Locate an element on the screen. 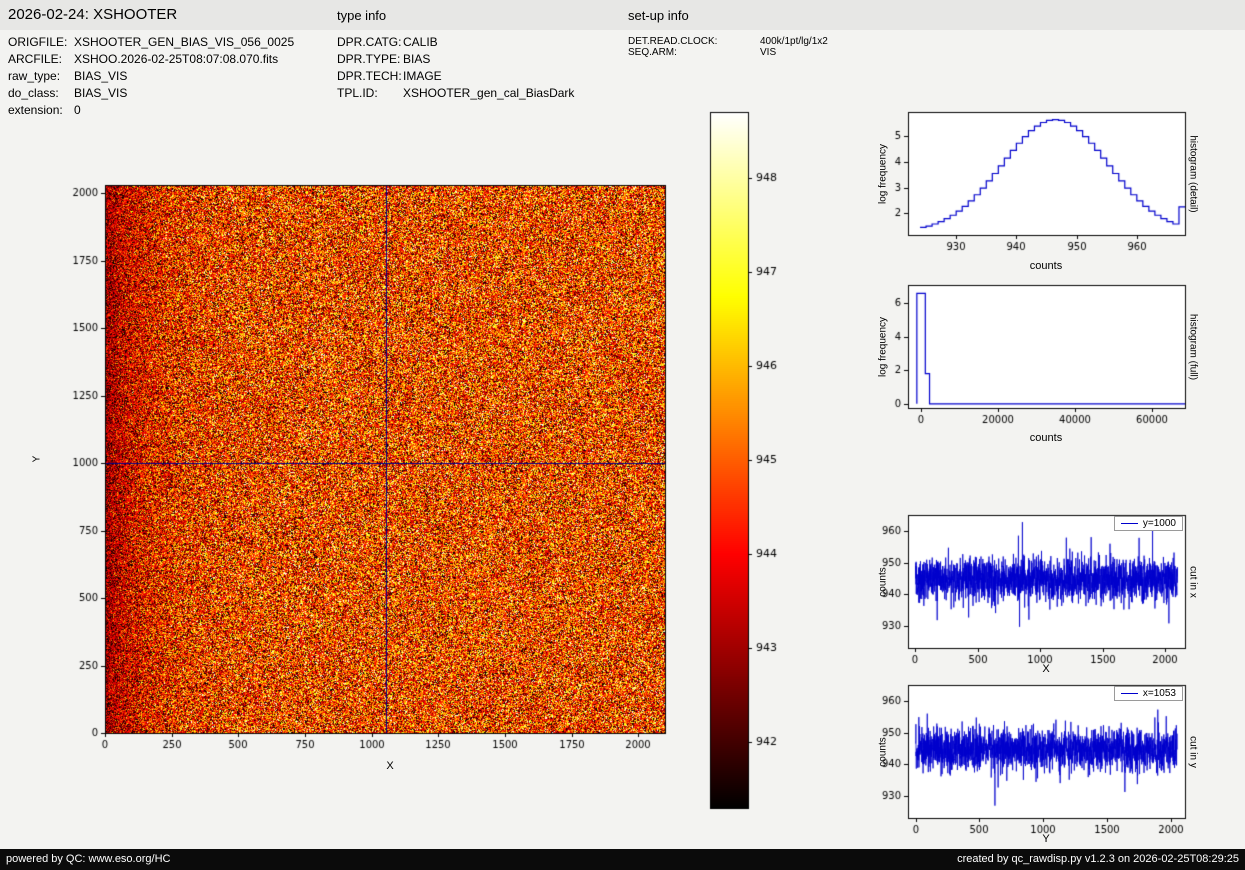 Image resolution: width=1245 pixels, height=870 pixels. meta-value: VIS is located at coordinates (768, 52).